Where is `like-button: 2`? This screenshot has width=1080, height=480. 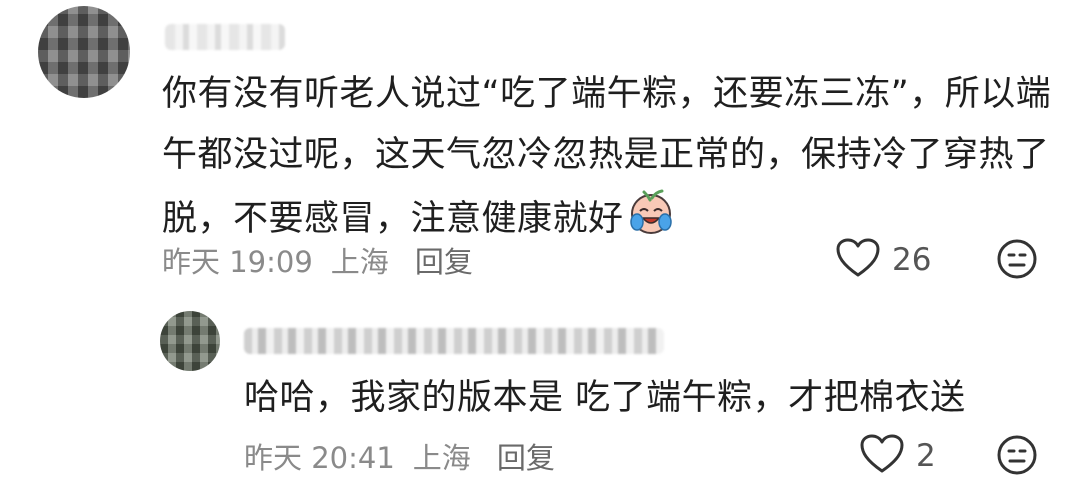 like-button: 2 is located at coordinates (898, 456).